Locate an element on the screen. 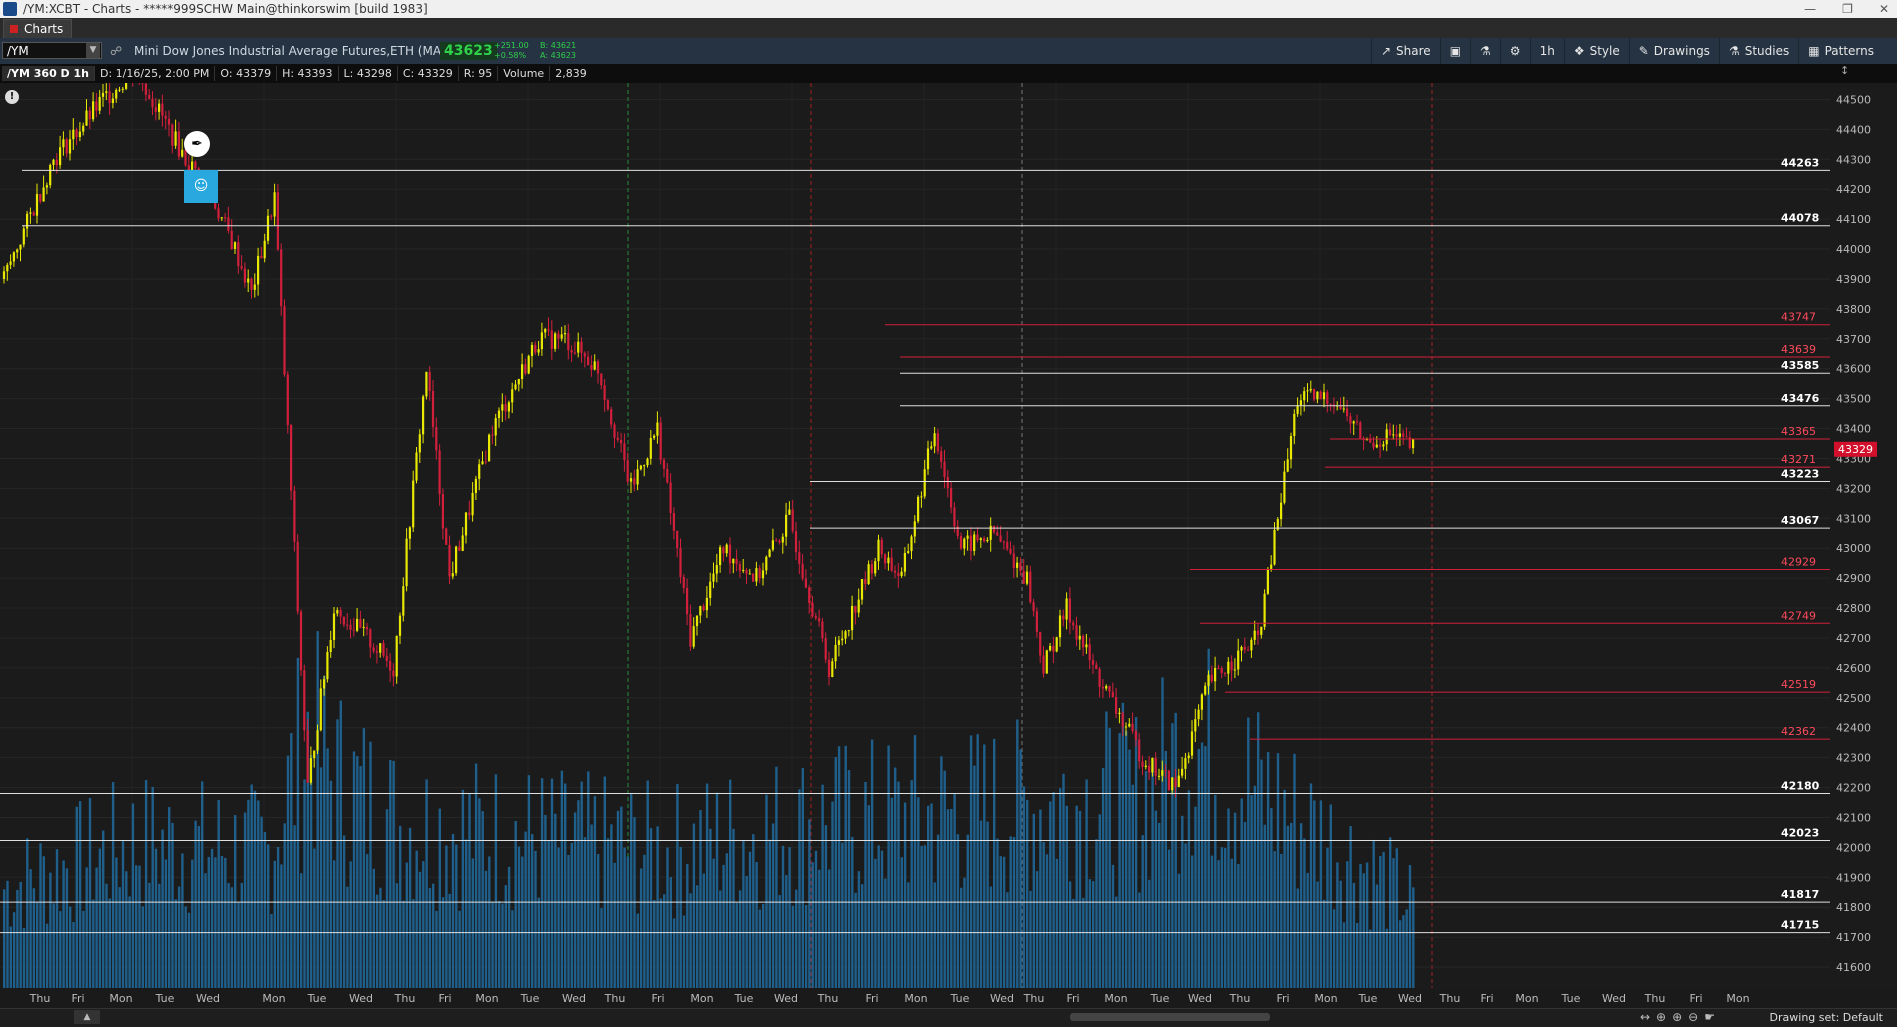 This screenshot has width=1897, height=1027. level-label-red: 43365 is located at coordinates (1798, 431).